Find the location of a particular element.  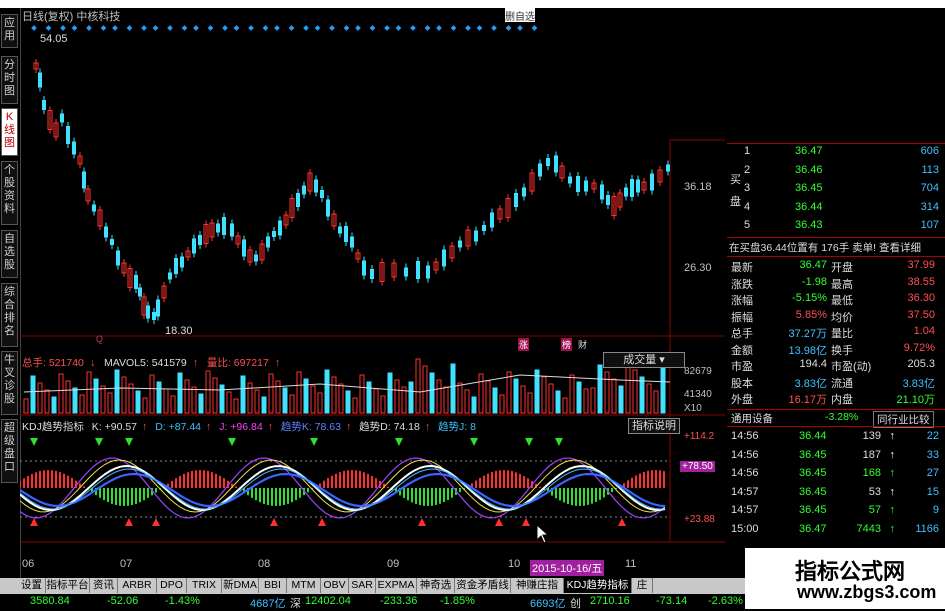

volume-selector: 成交量 ▾ is located at coordinates (644, 360).